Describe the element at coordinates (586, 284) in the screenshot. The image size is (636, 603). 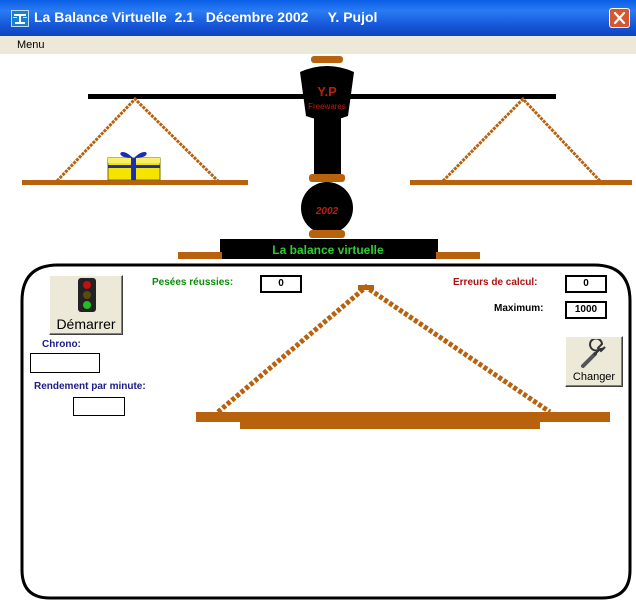
I see `error-count-value: 0` at that location.